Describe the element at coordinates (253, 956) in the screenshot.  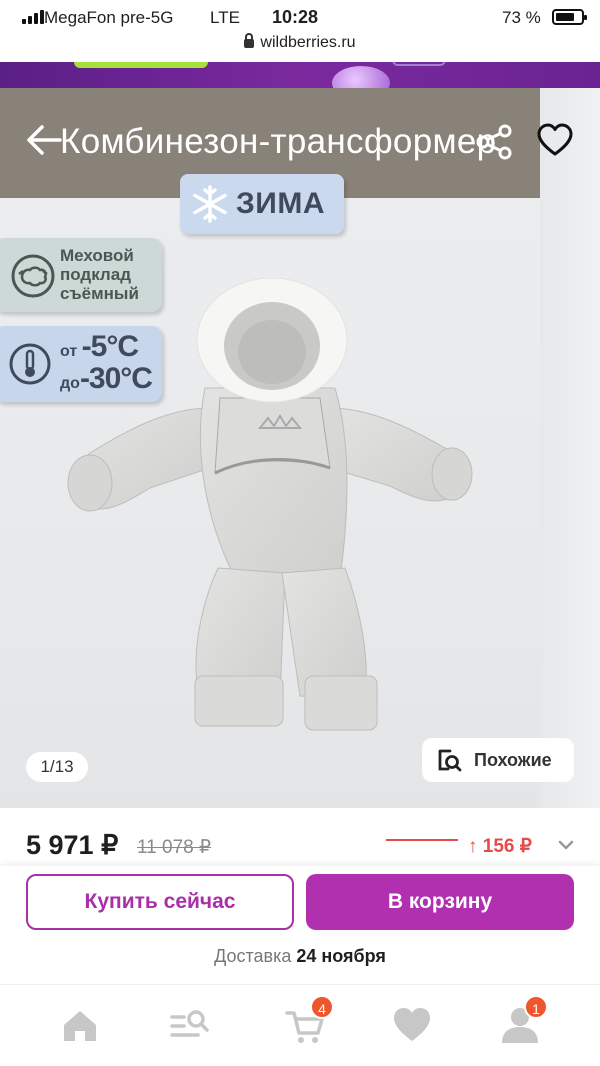
I see `delivery-label: Доставка` at that location.